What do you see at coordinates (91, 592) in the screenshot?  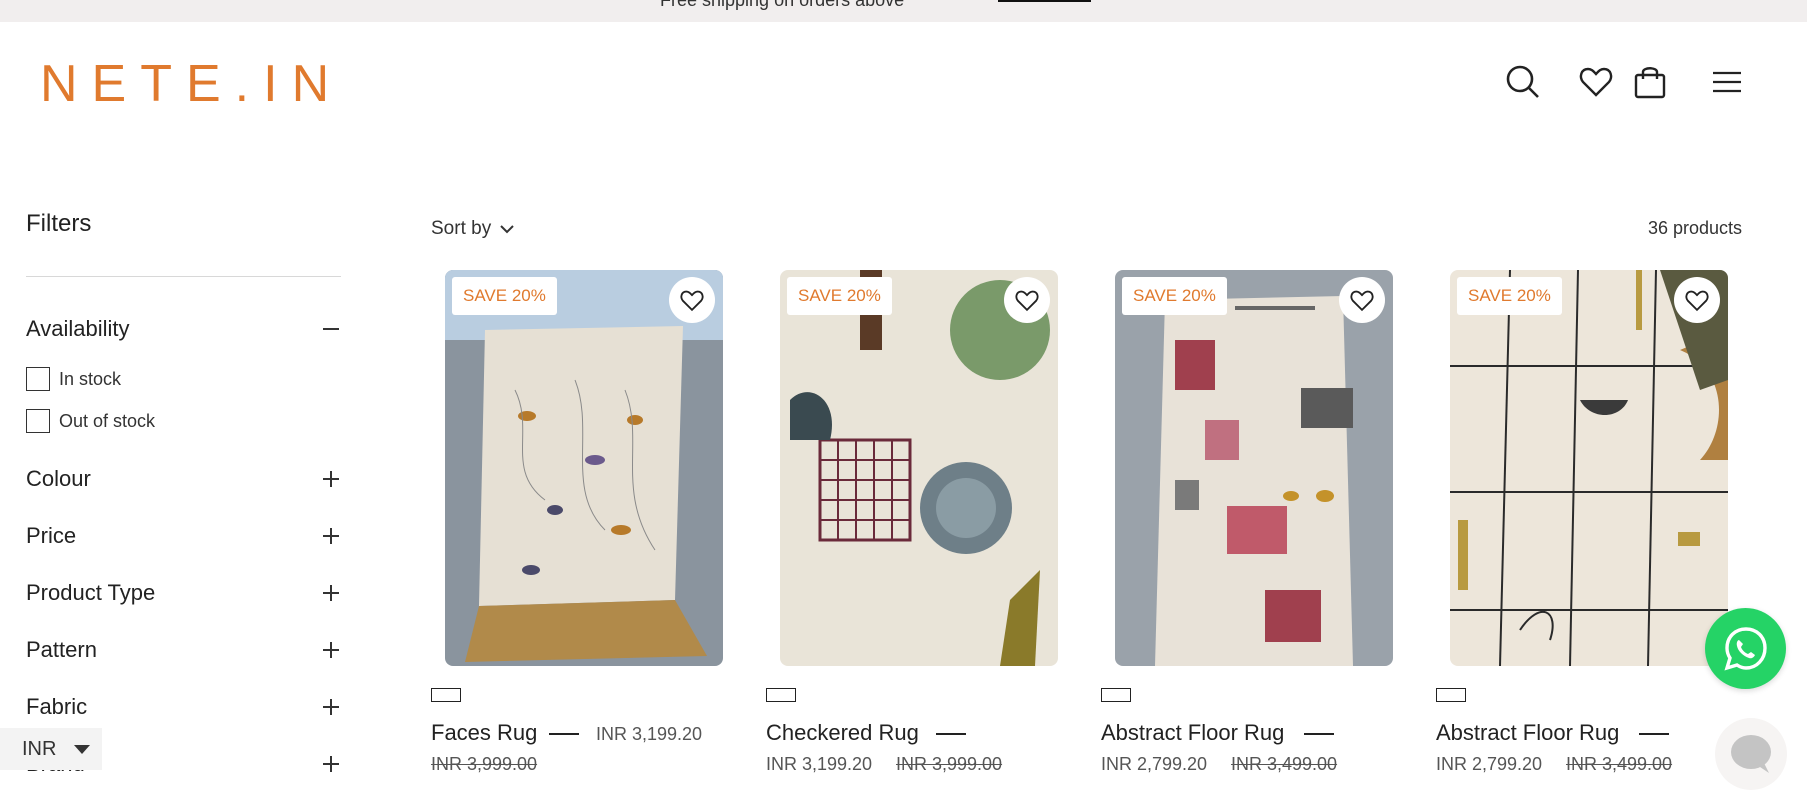 I see `facet-label: Product Type` at bounding box center [91, 592].